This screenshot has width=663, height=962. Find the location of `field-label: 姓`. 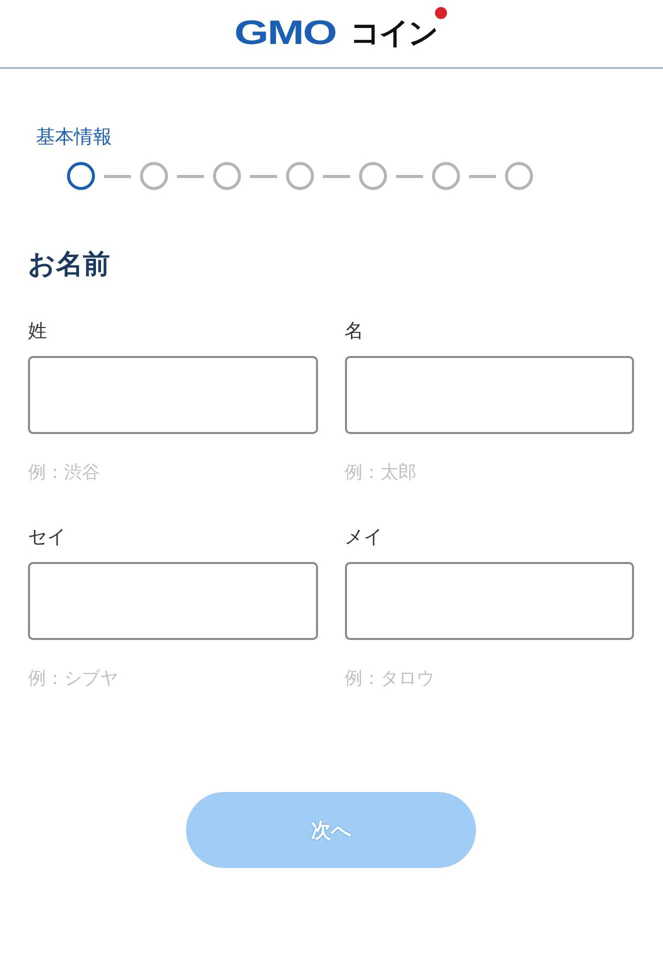

field-label: 姓 is located at coordinates (37, 331).